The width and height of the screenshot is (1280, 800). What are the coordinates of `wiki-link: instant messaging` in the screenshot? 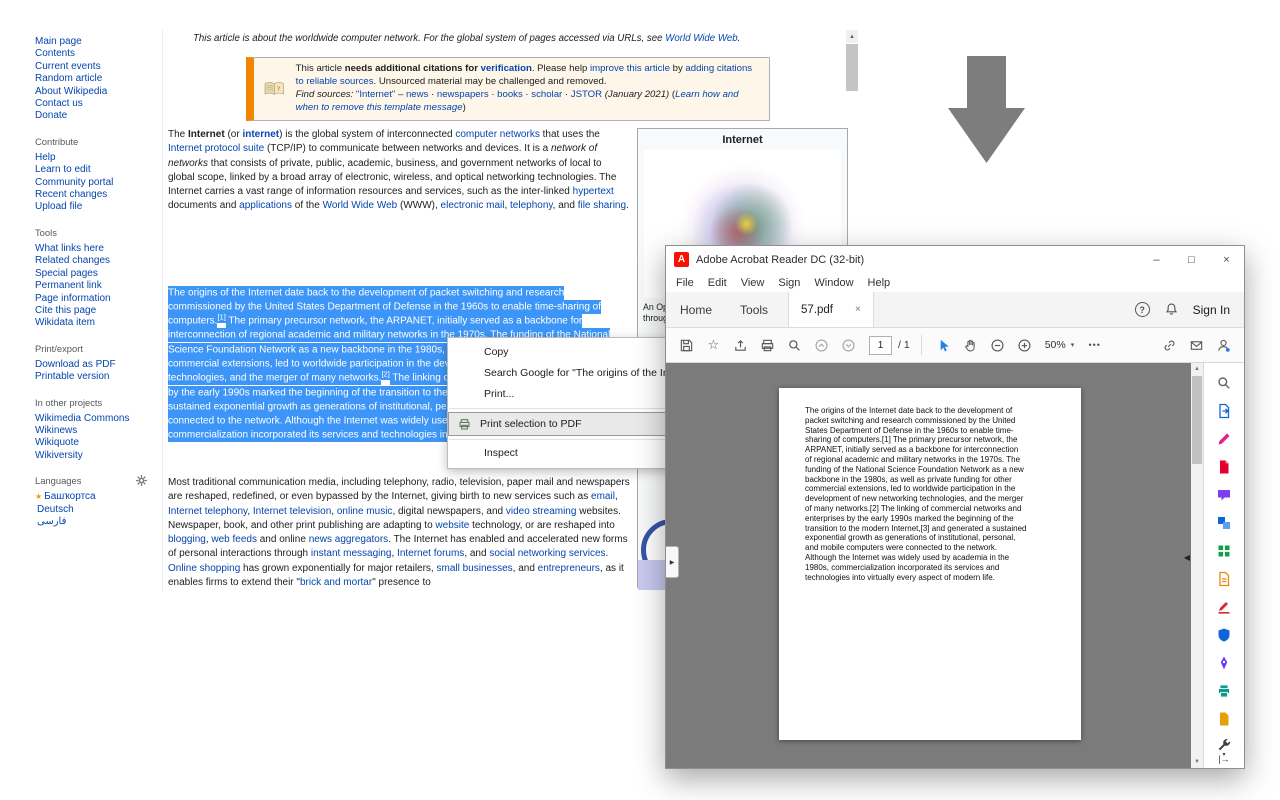 It's located at (351, 553).